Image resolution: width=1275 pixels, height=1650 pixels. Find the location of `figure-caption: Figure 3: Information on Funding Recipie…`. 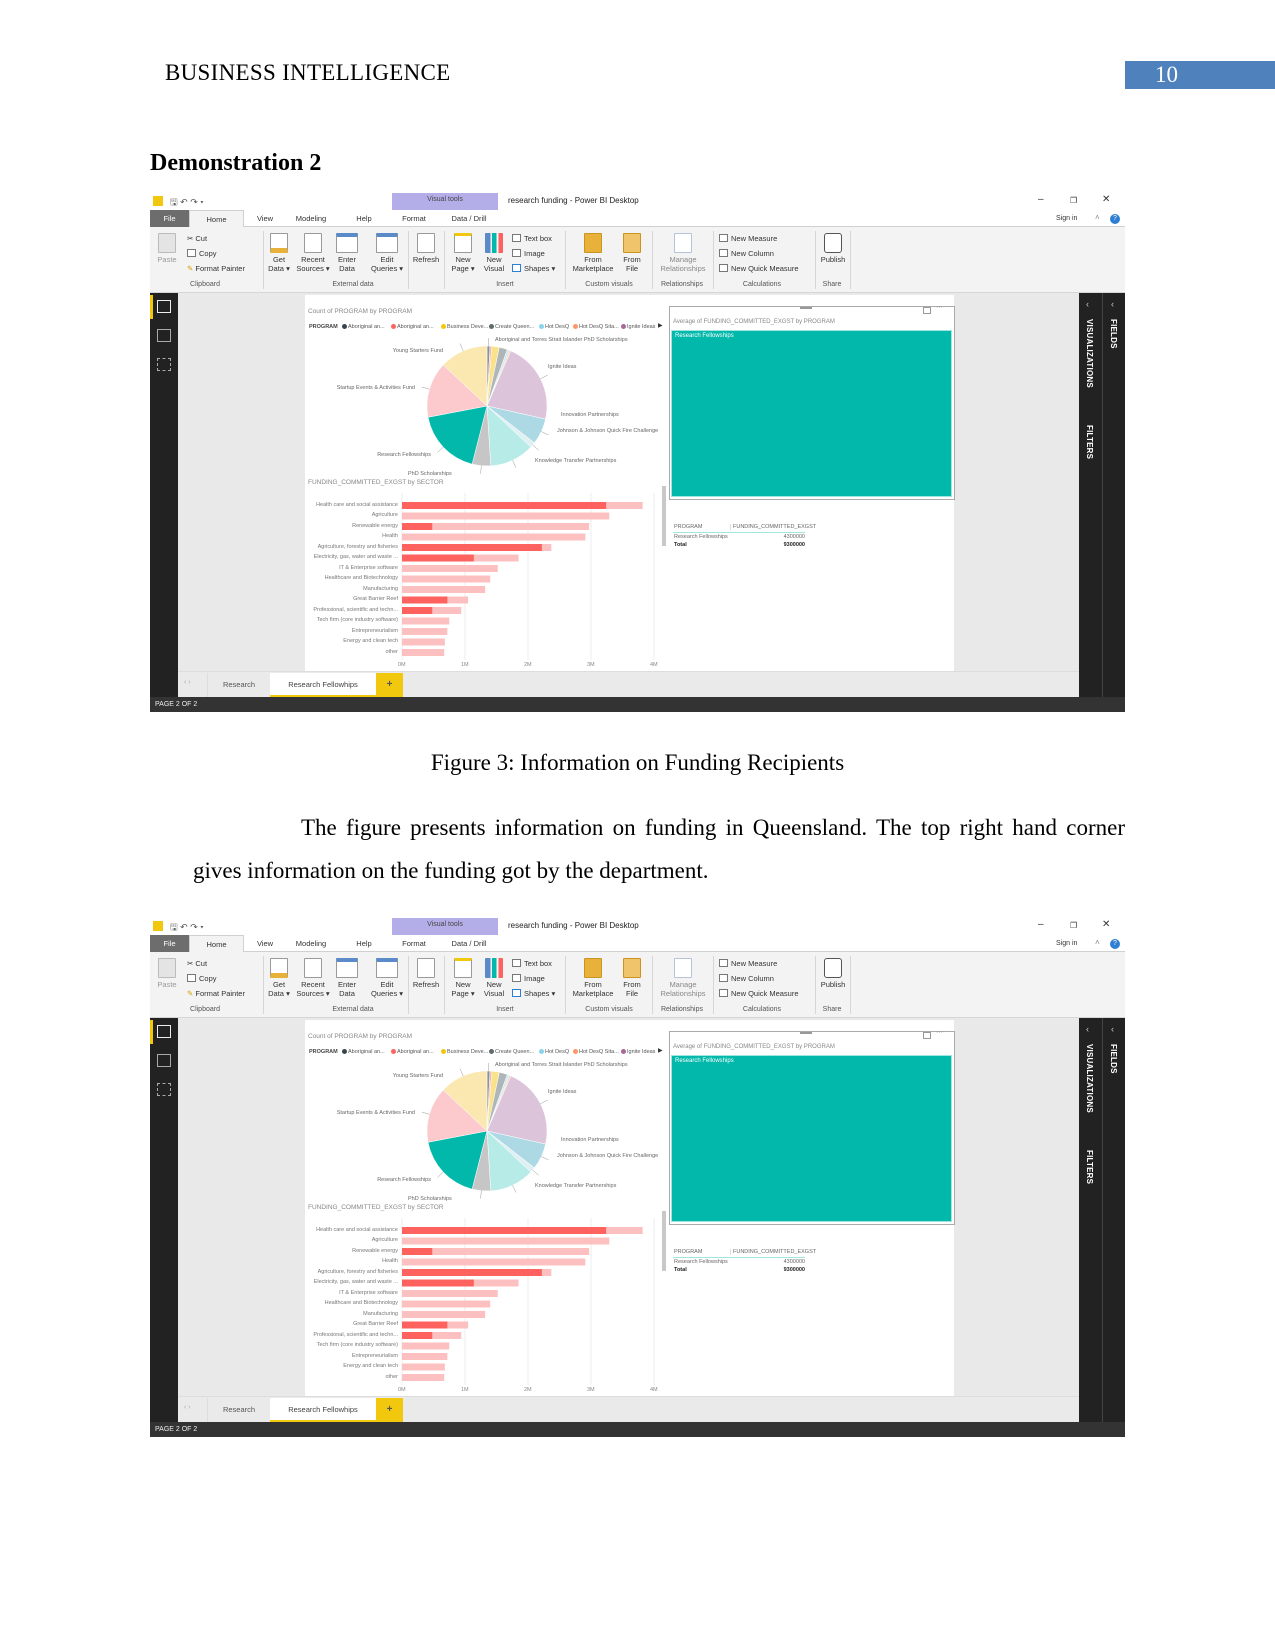

figure-caption: Figure 3: Information on Funding Recipie… is located at coordinates (637, 762).